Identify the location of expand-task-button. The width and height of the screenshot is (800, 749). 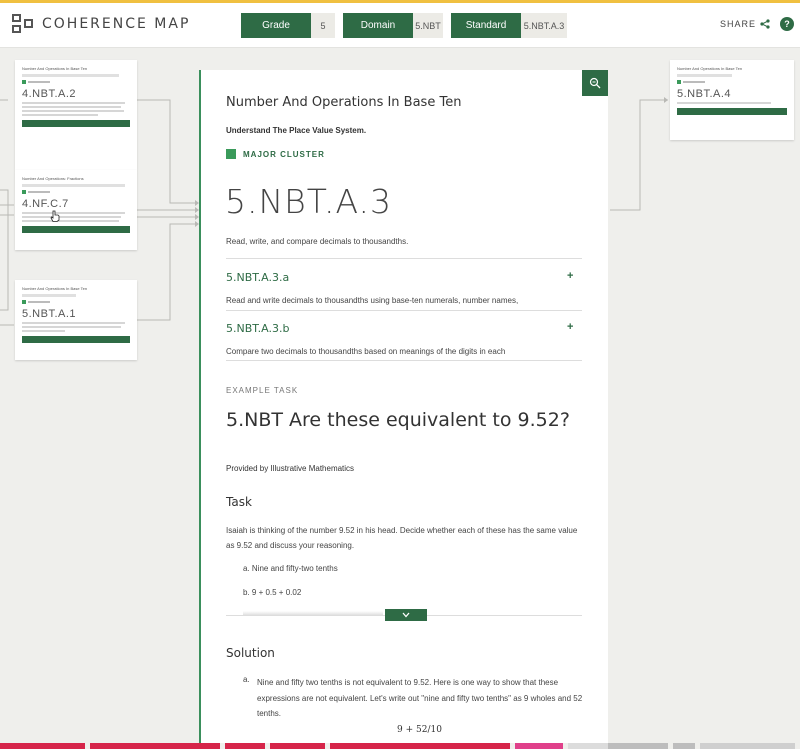
(406, 615).